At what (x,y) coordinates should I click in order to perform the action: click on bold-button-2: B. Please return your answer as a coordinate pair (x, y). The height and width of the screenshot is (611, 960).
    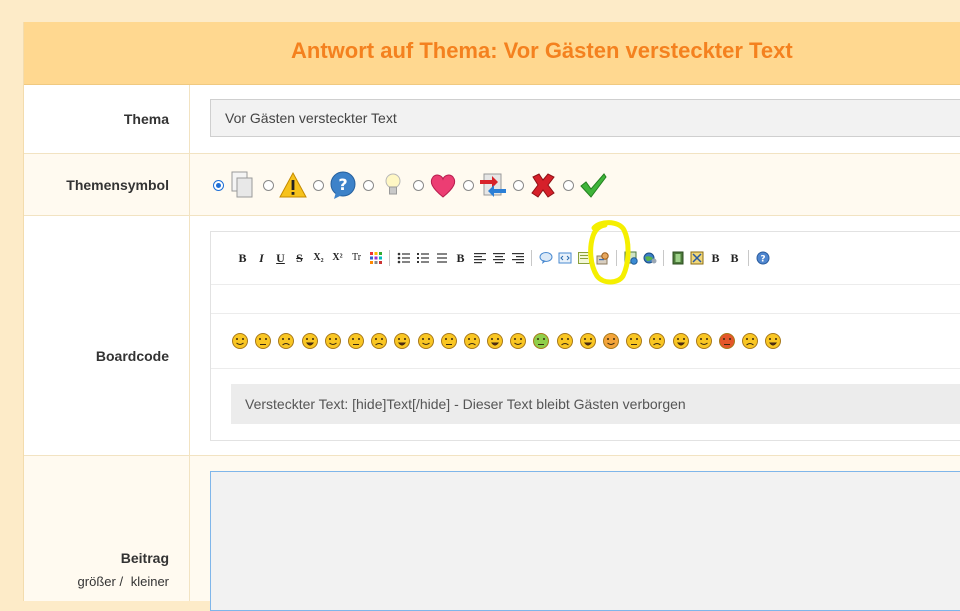
    Looking at the image, I should click on (460, 258).